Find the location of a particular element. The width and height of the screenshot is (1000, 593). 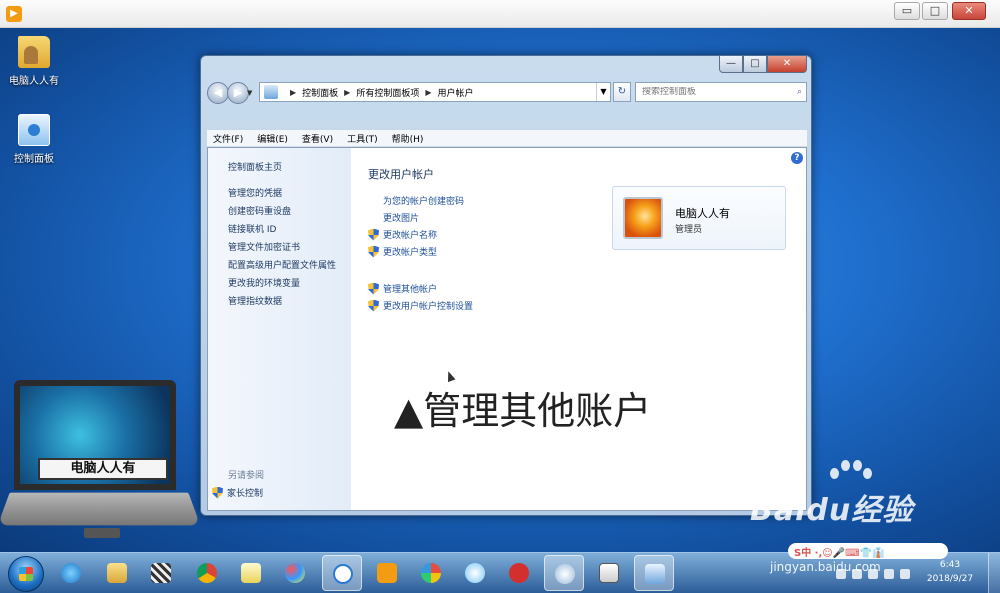

chevron-right-icon: ▶ is located at coordinates (428, 92).